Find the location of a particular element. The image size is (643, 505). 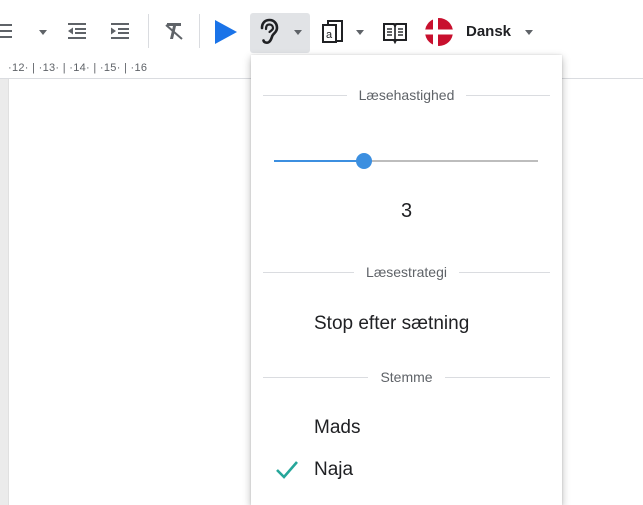

ruler-numbers: ·12· | ·13· | ·14· | ·15· | ·16 is located at coordinates (78, 68).